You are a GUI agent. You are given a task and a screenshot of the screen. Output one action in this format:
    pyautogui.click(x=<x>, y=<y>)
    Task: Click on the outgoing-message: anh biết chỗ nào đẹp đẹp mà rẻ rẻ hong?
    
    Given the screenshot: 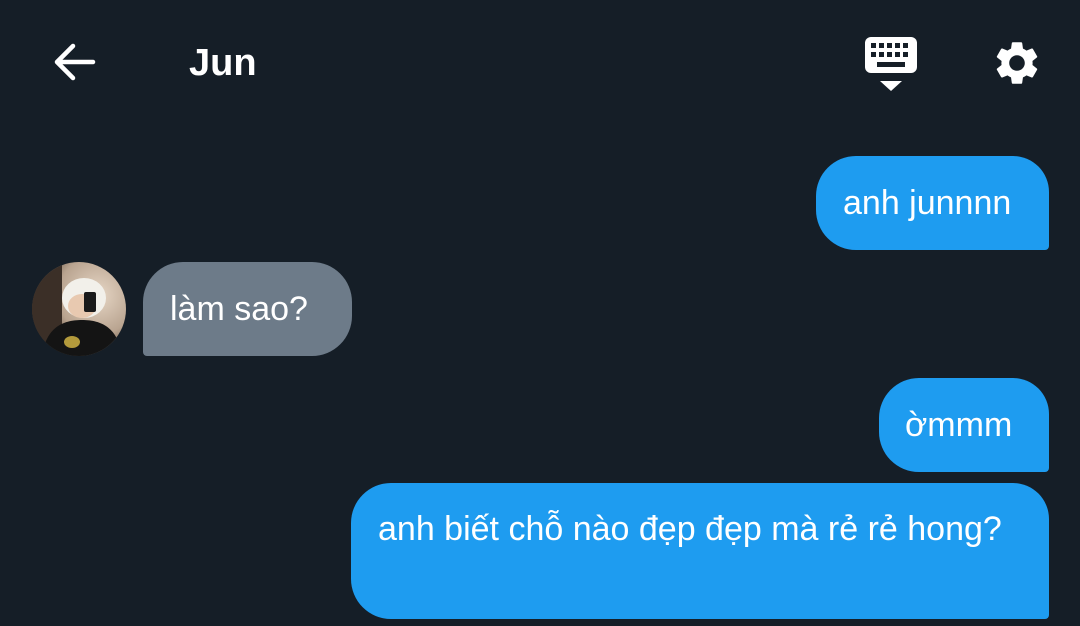 What is the action you would take?
    pyautogui.click(x=700, y=551)
    